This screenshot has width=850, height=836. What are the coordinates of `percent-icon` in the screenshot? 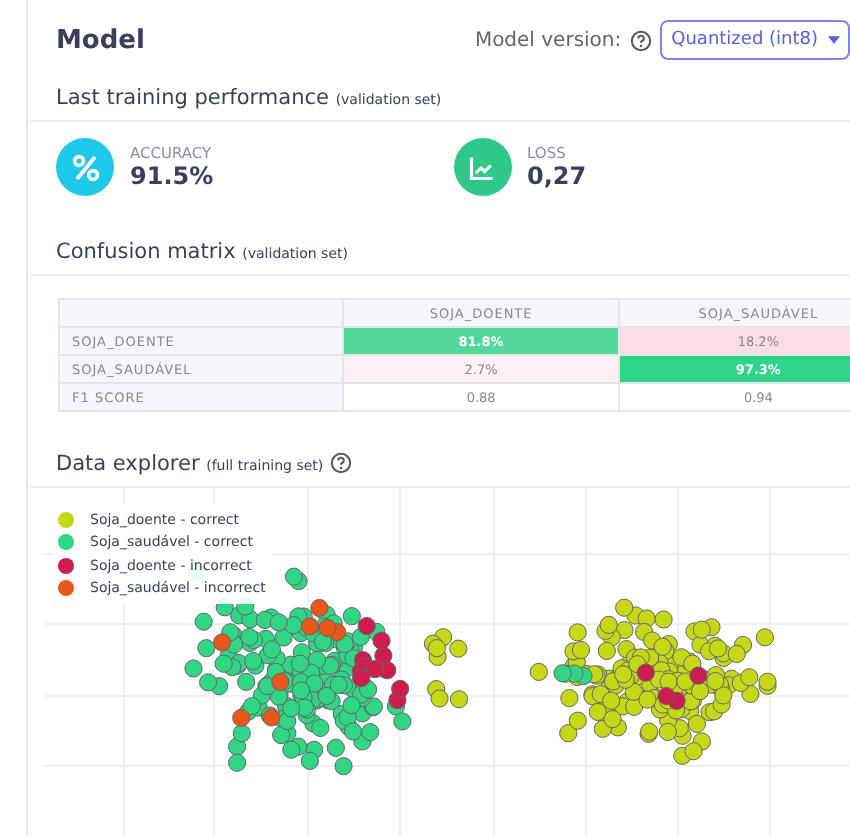 It's located at (85, 167).